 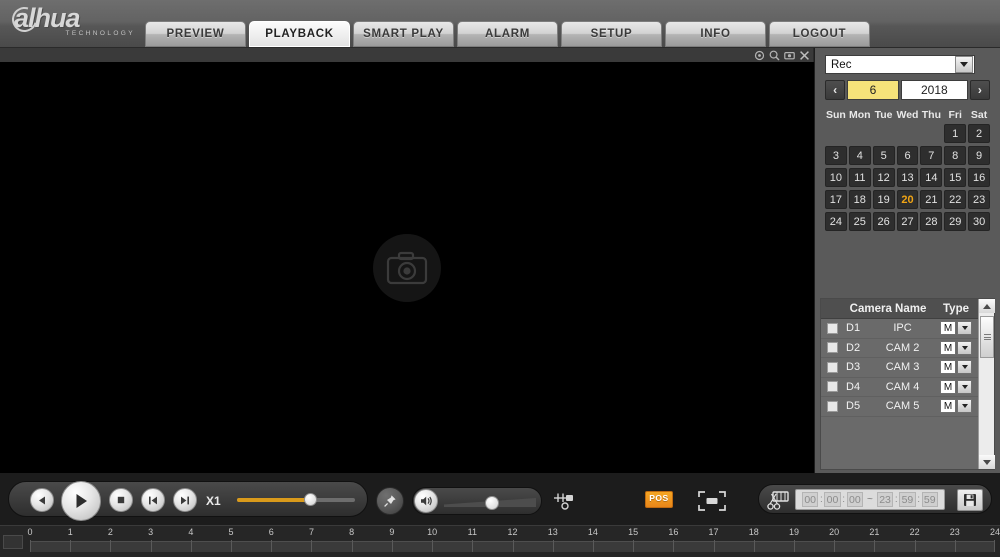 What do you see at coordinates (987, 462) in the screenshot?
I see `scroll-down-icon` at bounding box center [987, 462].